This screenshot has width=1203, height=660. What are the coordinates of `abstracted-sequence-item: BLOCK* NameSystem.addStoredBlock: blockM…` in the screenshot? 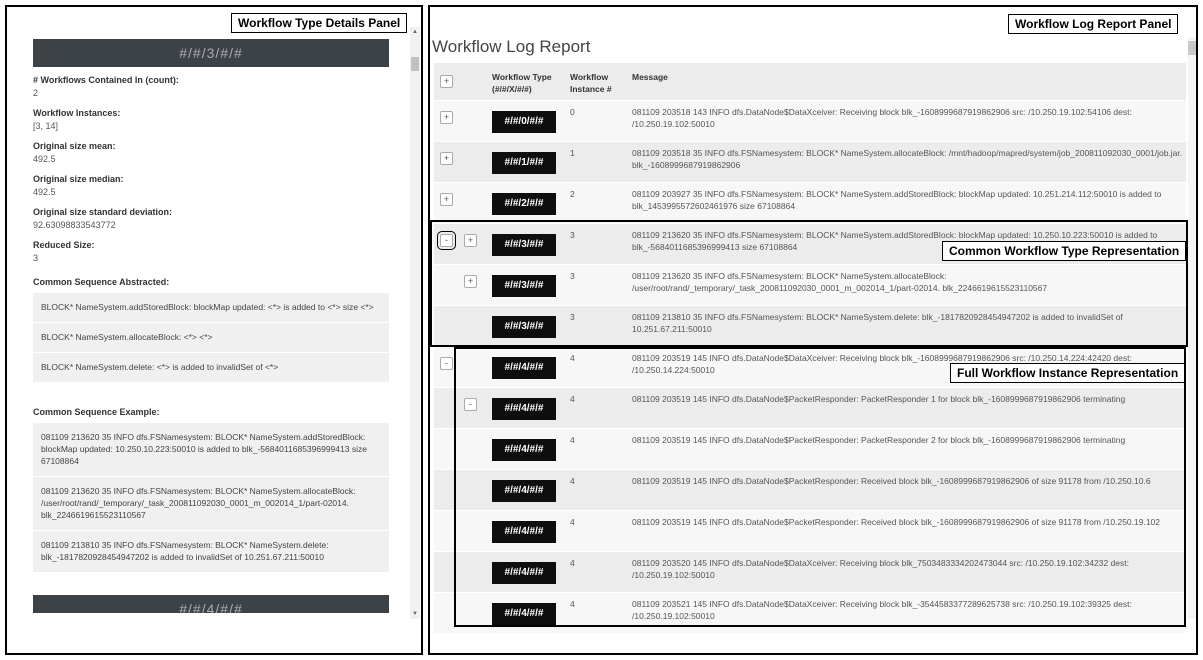 It's located at (211, 308).